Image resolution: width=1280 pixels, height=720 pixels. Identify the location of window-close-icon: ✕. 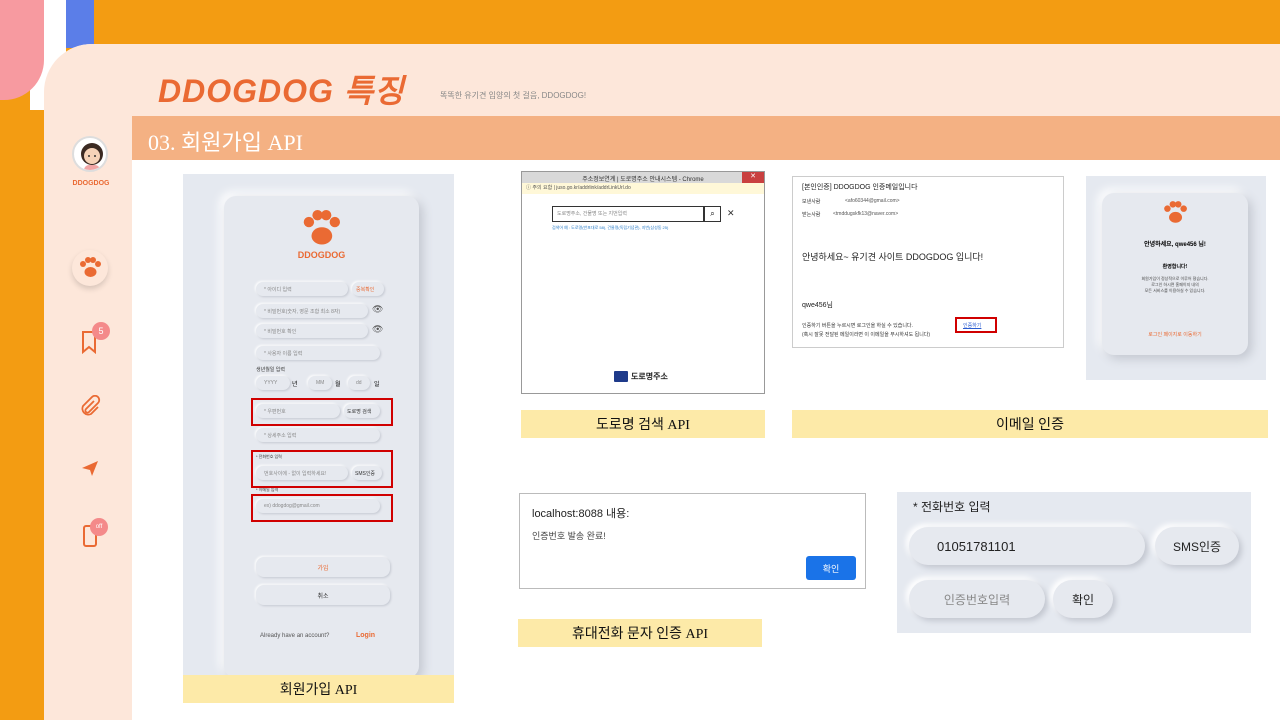
(753, 177).